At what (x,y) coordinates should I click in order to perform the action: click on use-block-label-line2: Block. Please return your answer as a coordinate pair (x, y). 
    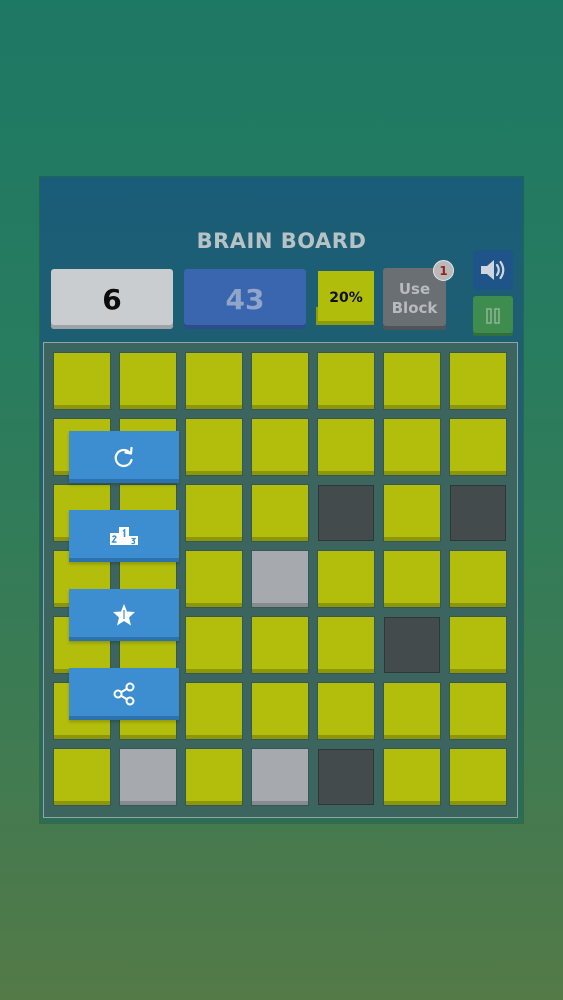
    Looking at the image, I should click on (414, 308).